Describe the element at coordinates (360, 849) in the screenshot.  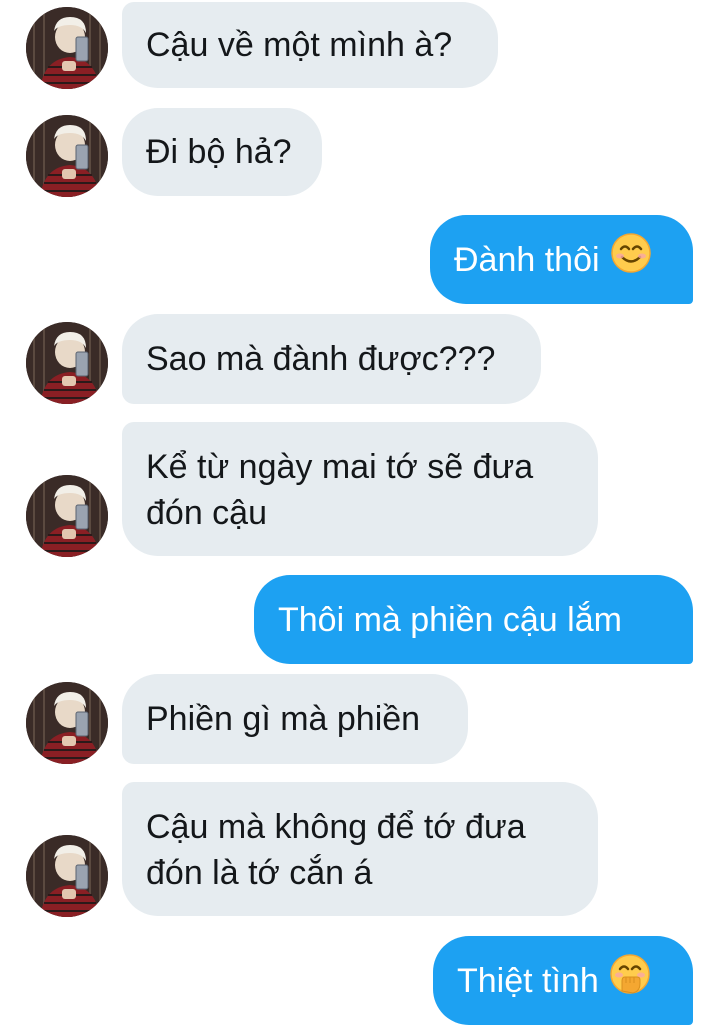
I see `incoming-message-bubble: Cậu mà không để tớ đưa đón là tớ cắn á` at that location.